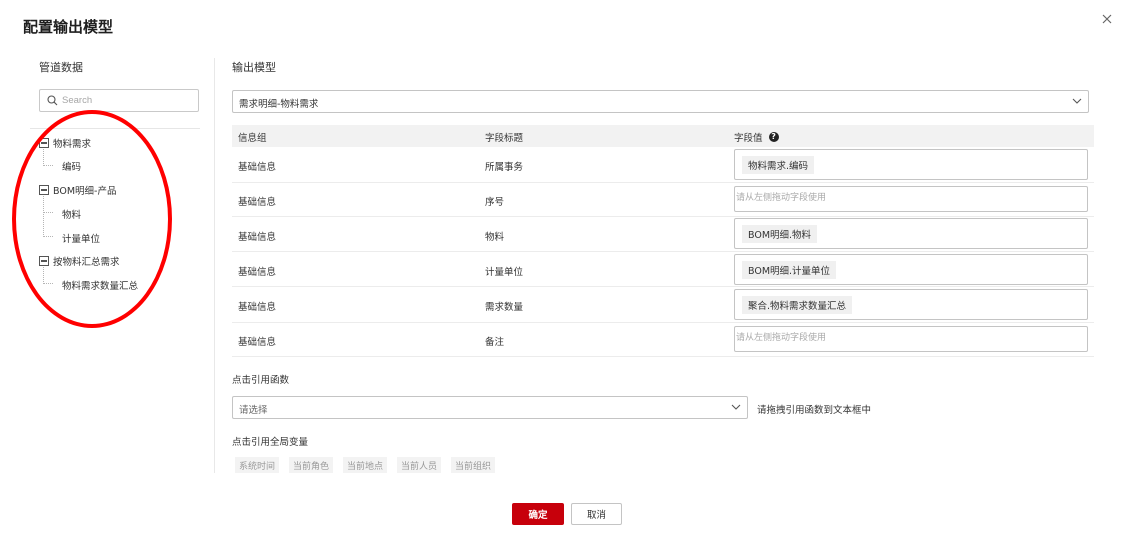 This screenshot has height=548, width=1124. Describe the element at coordinates (663, 305) in the screenshot. I see `table-row: 基础信息 需求数量 聚合.物料需求数量汇总` at that location.